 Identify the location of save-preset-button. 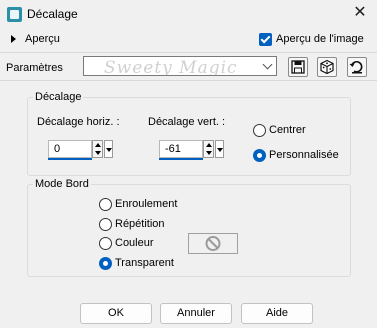
(298, 67).